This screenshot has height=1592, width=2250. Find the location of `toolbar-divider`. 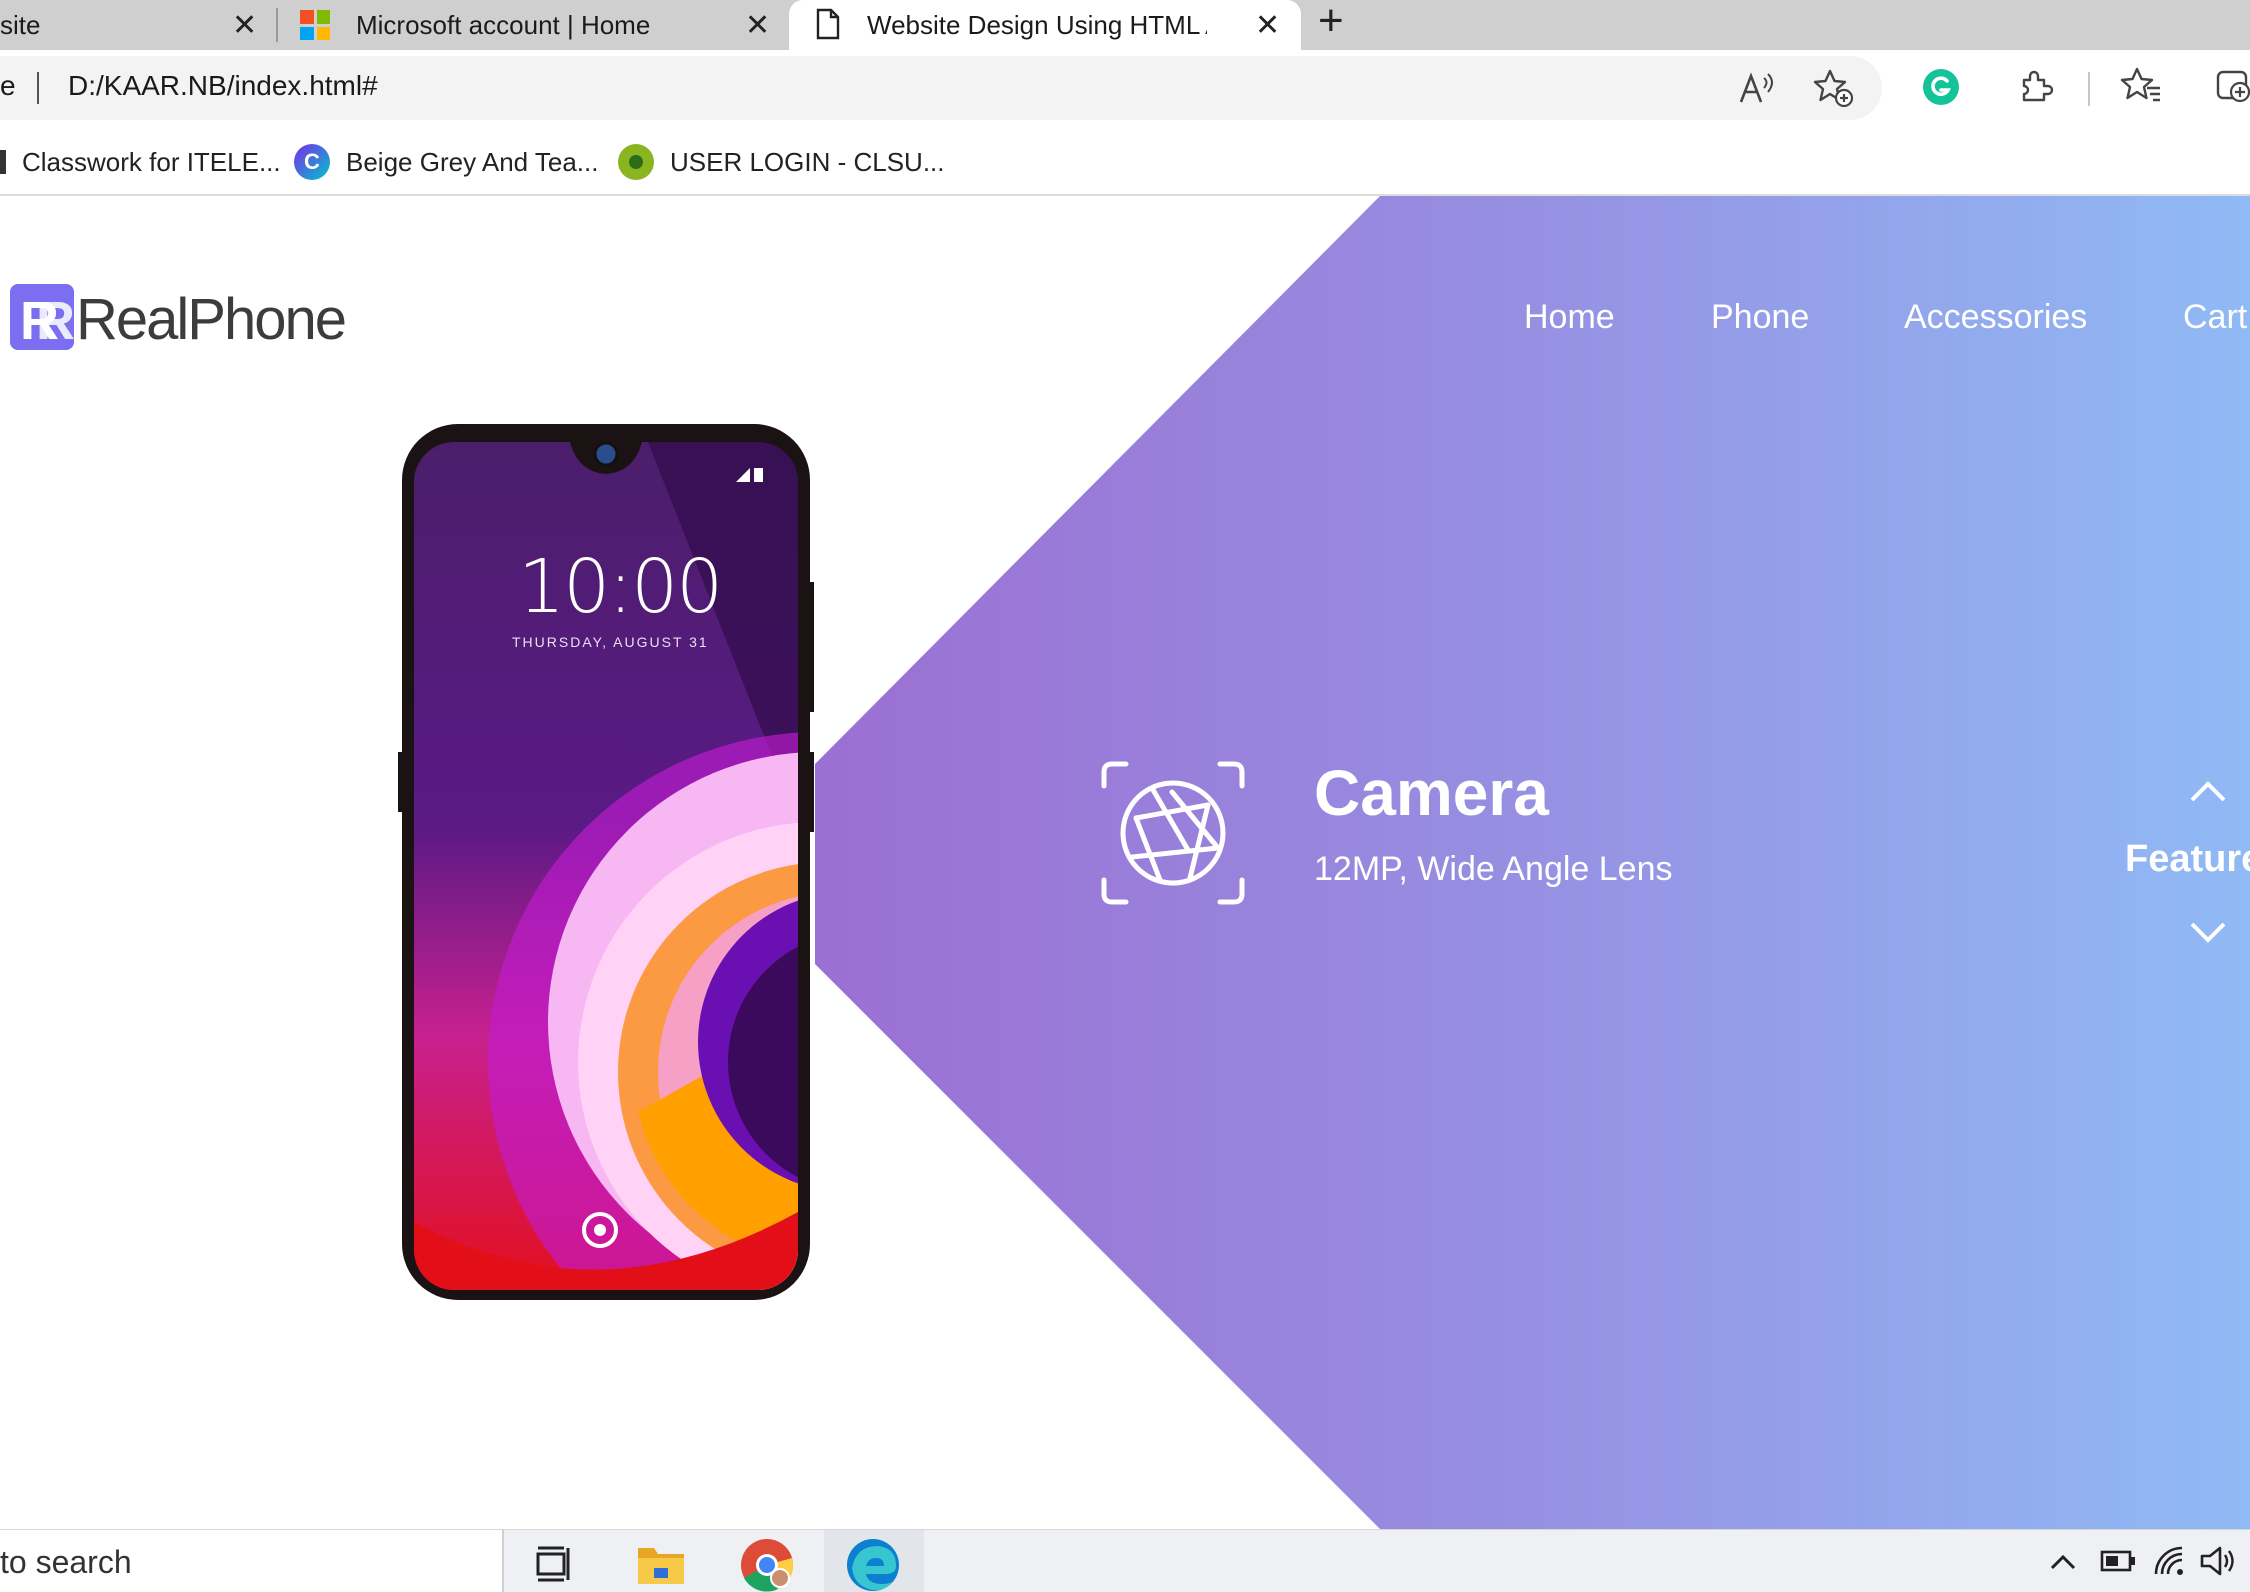

toolbar-divider is located at coordinates (2089, 89).